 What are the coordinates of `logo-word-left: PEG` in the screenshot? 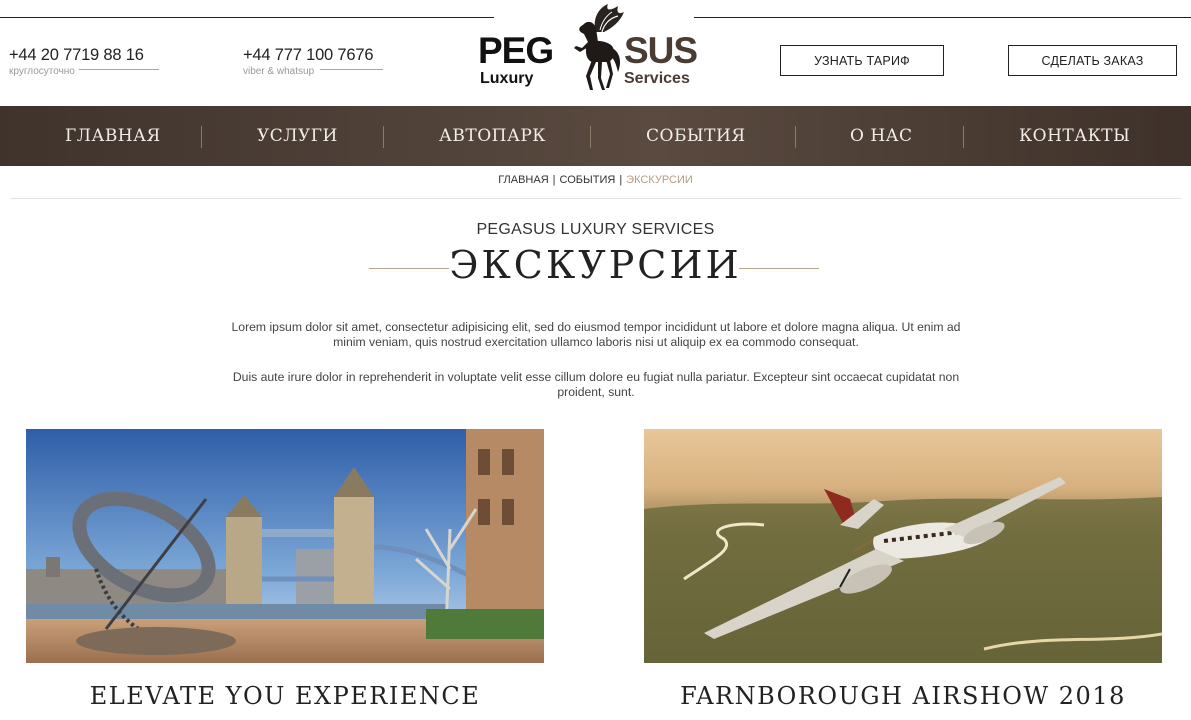 It's located at (516, 50).